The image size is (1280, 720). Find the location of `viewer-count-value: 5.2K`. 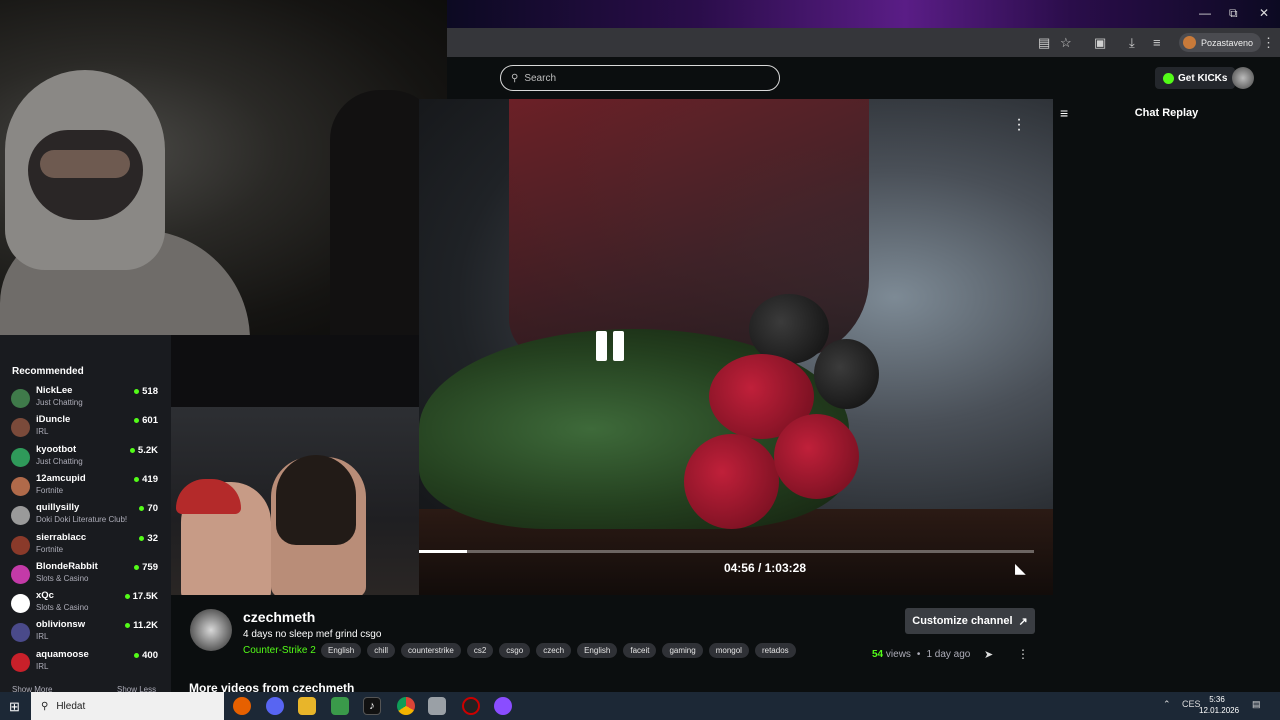

viewer-count-value: 5.2K is located at coordinates (147, 450).